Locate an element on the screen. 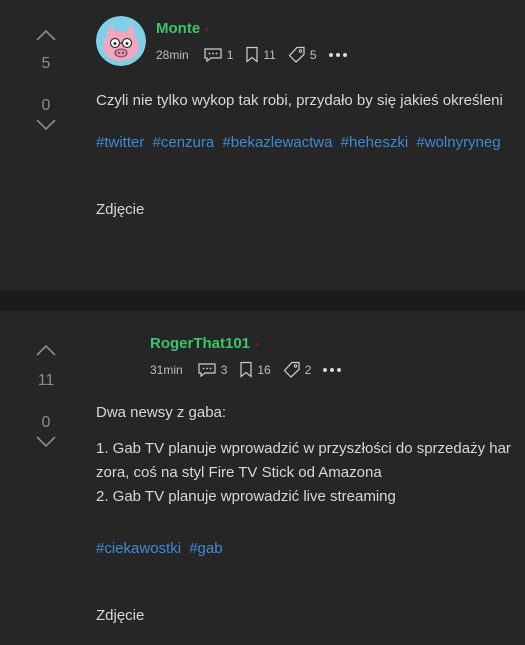 Image resolution: width=525 pixels, height=645 pixels. entry-time: 31min is located at coordinates (166, 370).